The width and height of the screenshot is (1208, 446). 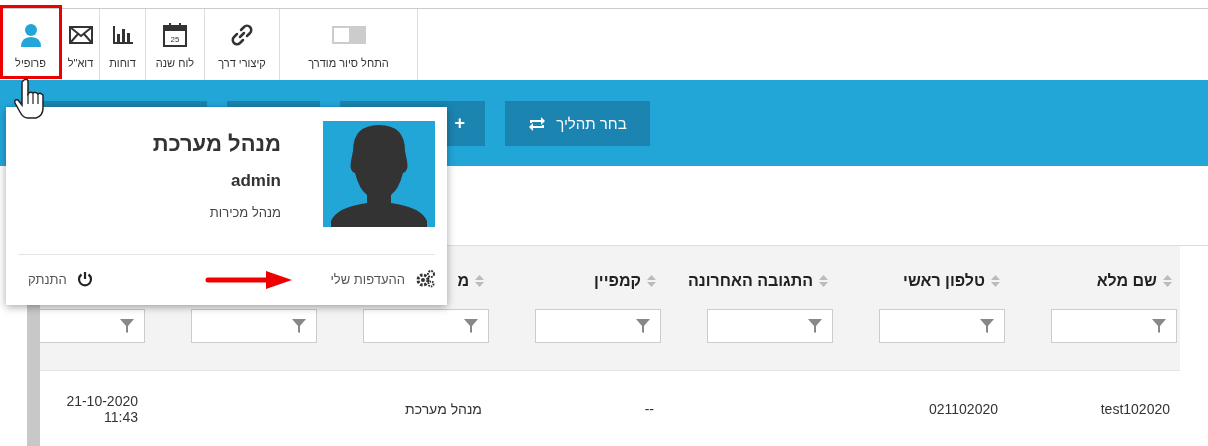 What do you see at coordinates (649, 409) in the screenshot?
I see `table-cell: --` at bounding box center [649, 409].